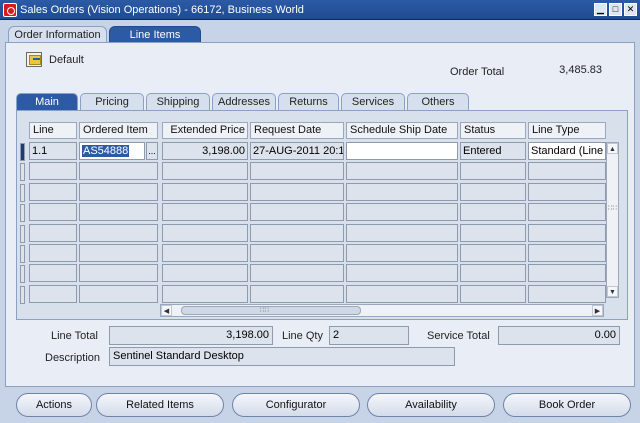 The height and width of the screenshot is (423, 640). I want to click on line-qty-field: 2, so click(369, 335).